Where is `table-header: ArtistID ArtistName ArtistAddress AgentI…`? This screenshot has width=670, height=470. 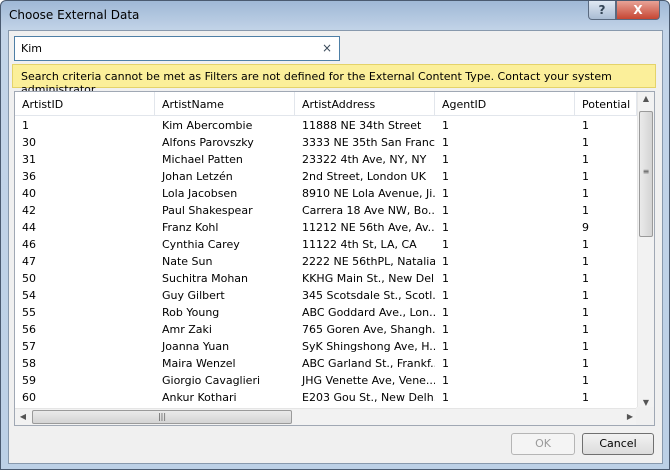
table-header: ArtistID ArtistName ArtistAddress AgentI… is located at coordinates (326, 104).